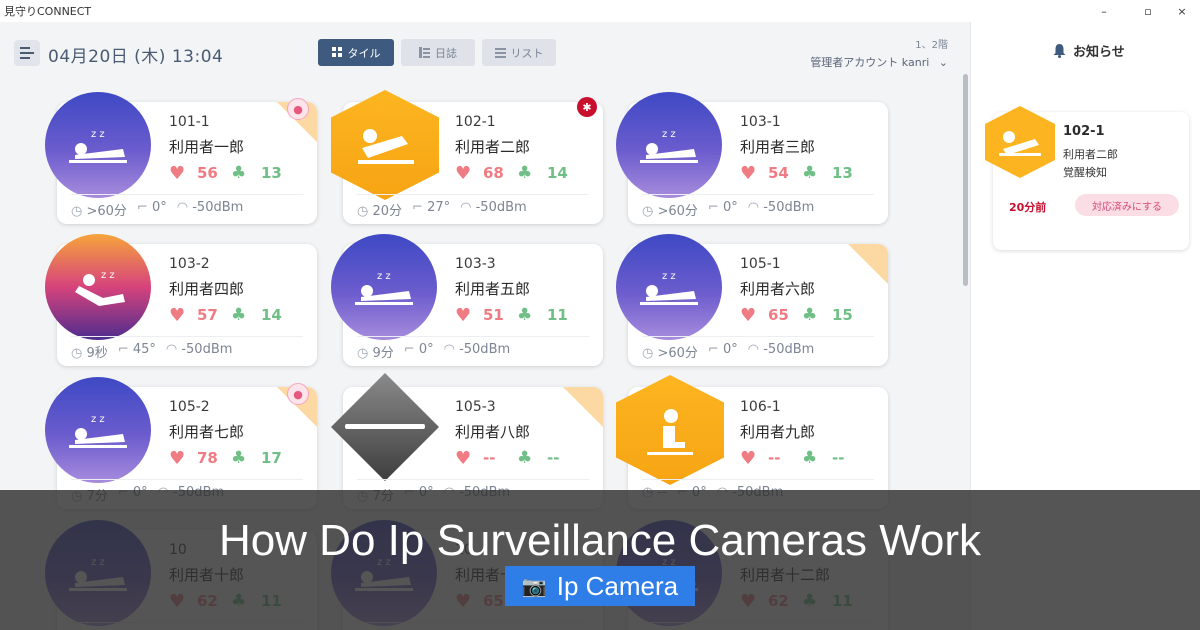 Image resolution: width=1200 pixels, height=630 pixels. Describe the element at coordinates (27, 53) in the screenshot. I see `menu-button` at that location.